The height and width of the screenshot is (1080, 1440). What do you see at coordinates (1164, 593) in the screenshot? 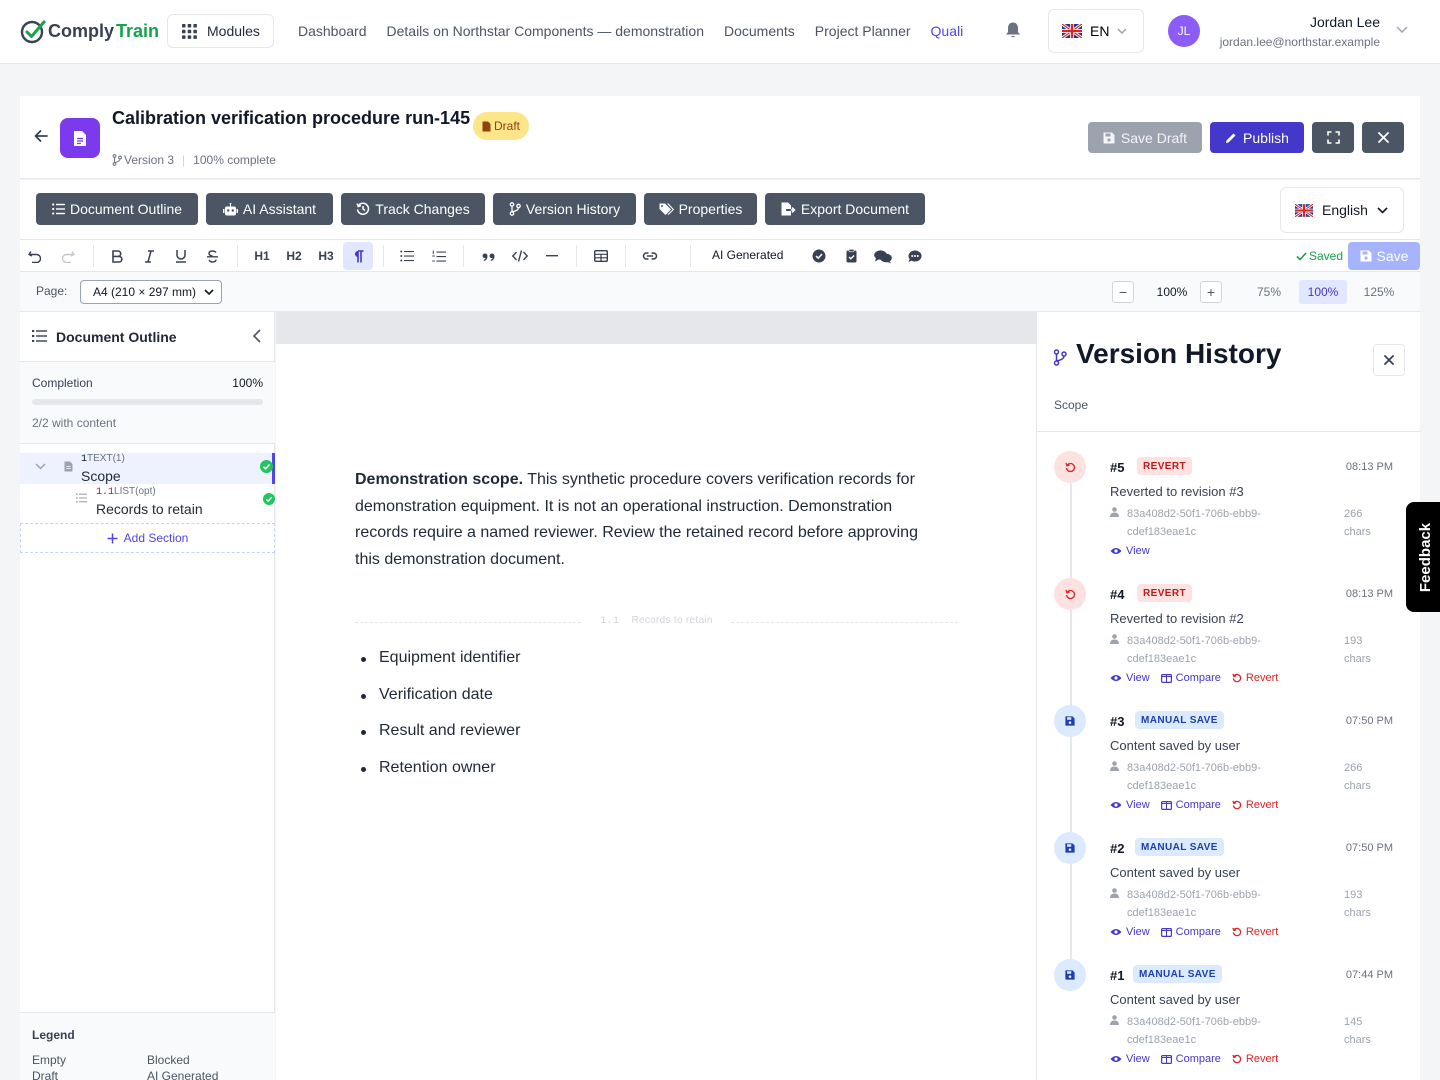
I see `revision-type-badge: REVERT` at bounding box center [1164, 593].